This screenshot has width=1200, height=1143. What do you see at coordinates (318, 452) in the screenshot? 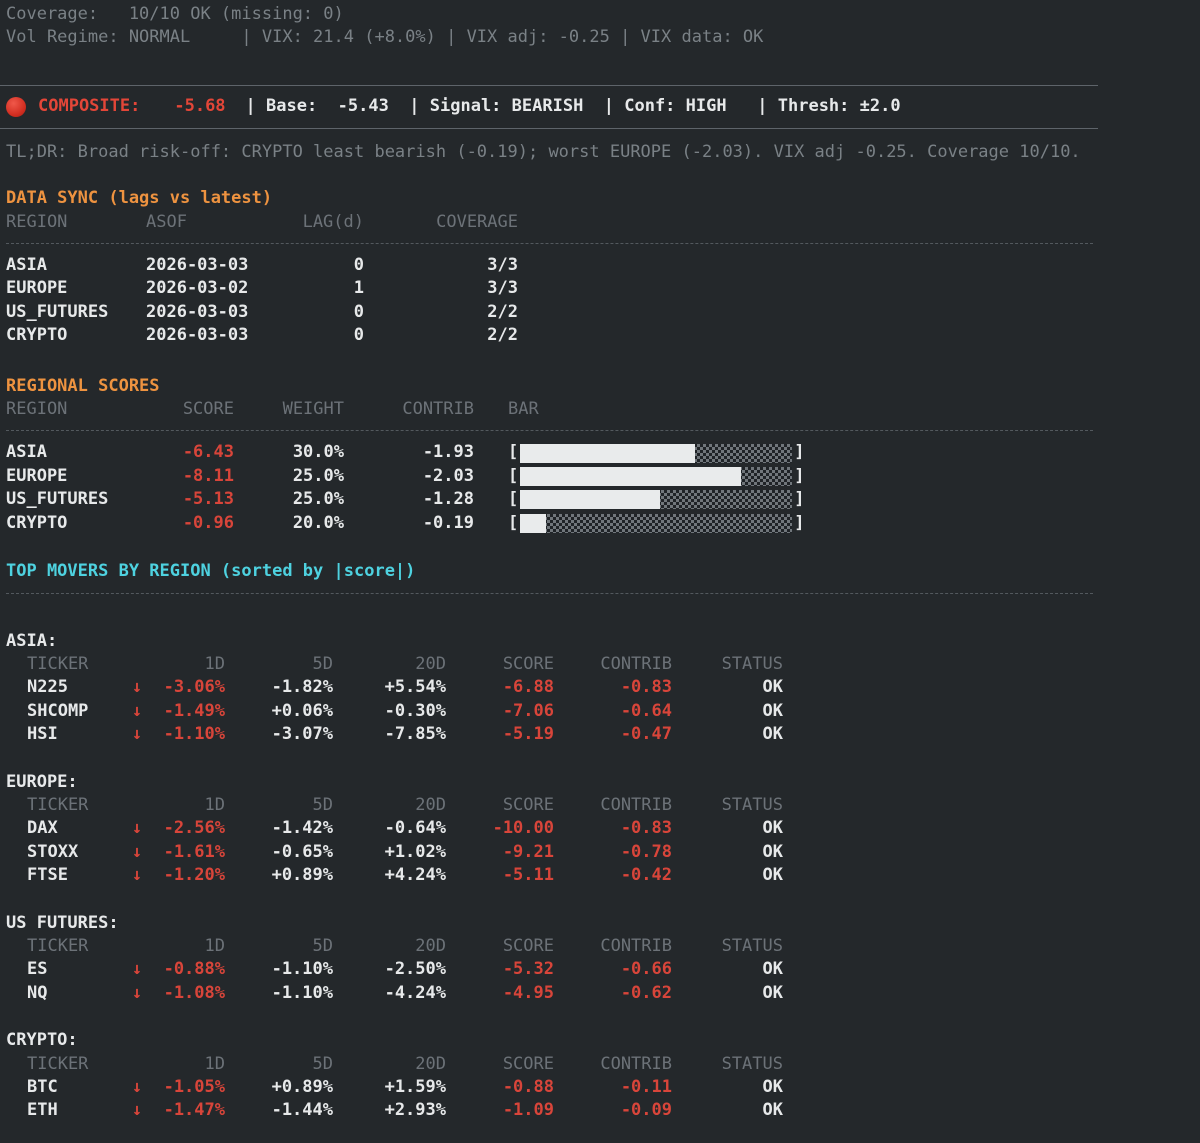
I see `weight-cell: 30.0%` at bounding box center [318, 452].